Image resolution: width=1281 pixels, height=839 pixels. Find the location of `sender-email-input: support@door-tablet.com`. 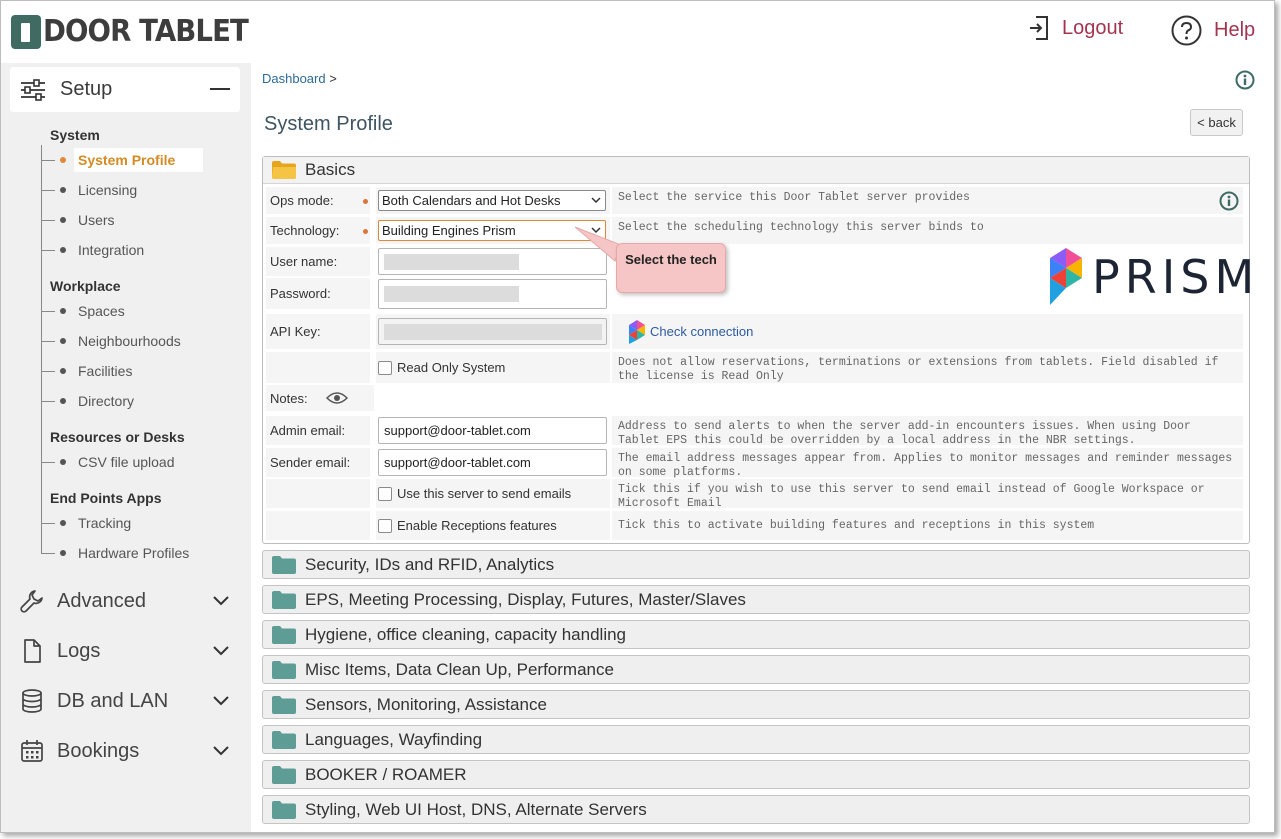

sender-email-input: support@door-tablet.com is located at coordinates (492, 462).